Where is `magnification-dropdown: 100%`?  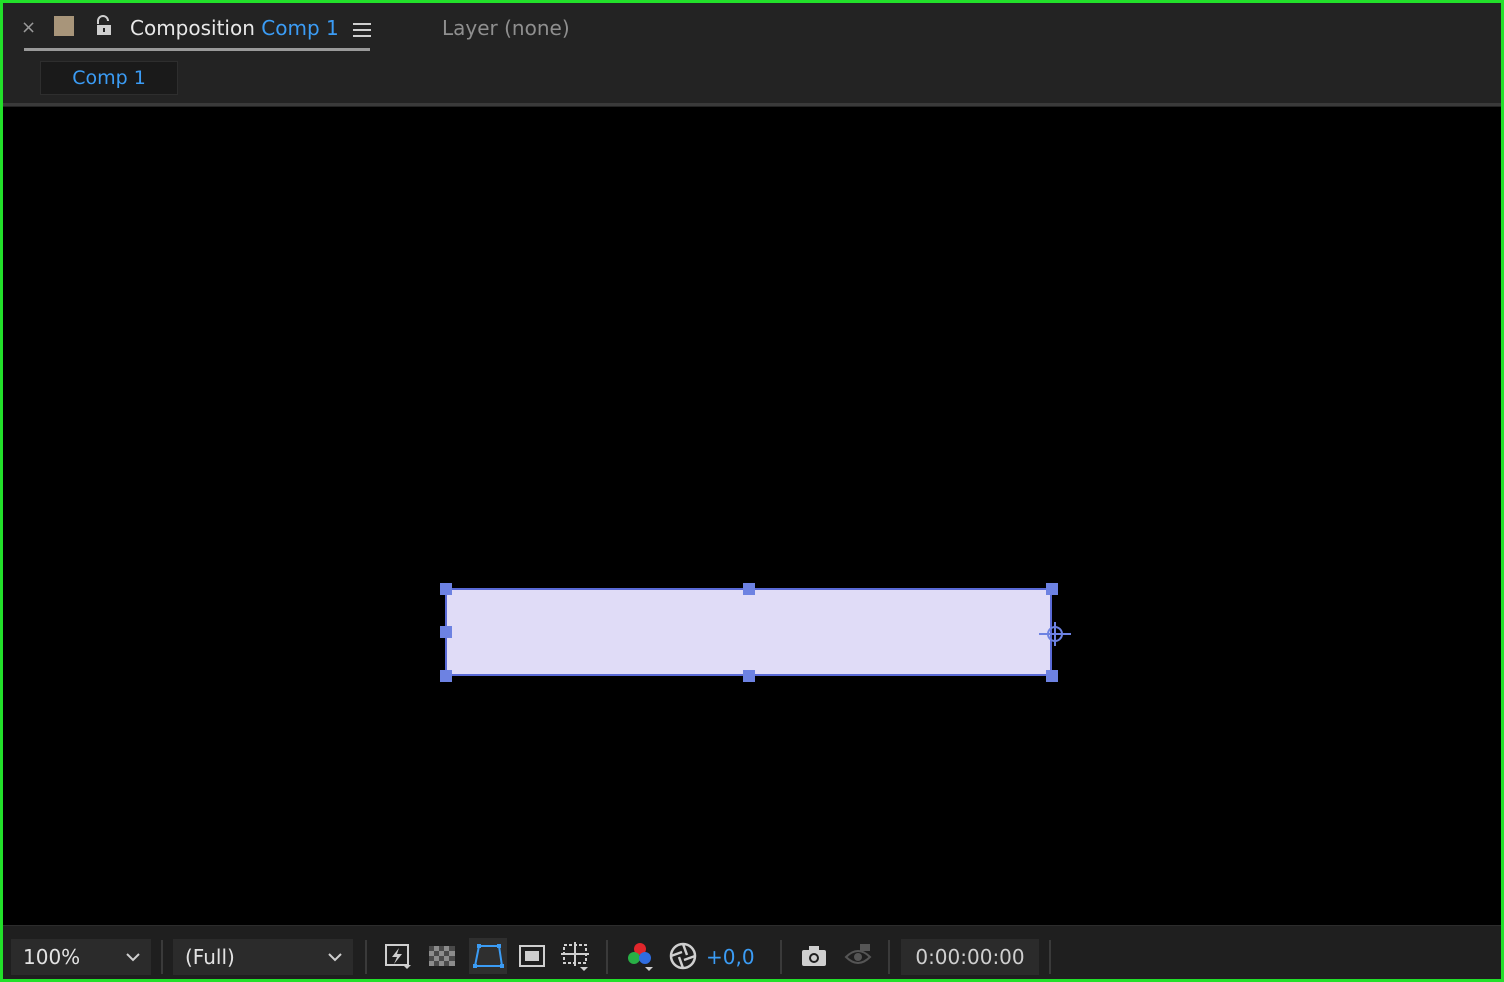
magnification-dropdown: 100% is located at coordinates (81, 957).